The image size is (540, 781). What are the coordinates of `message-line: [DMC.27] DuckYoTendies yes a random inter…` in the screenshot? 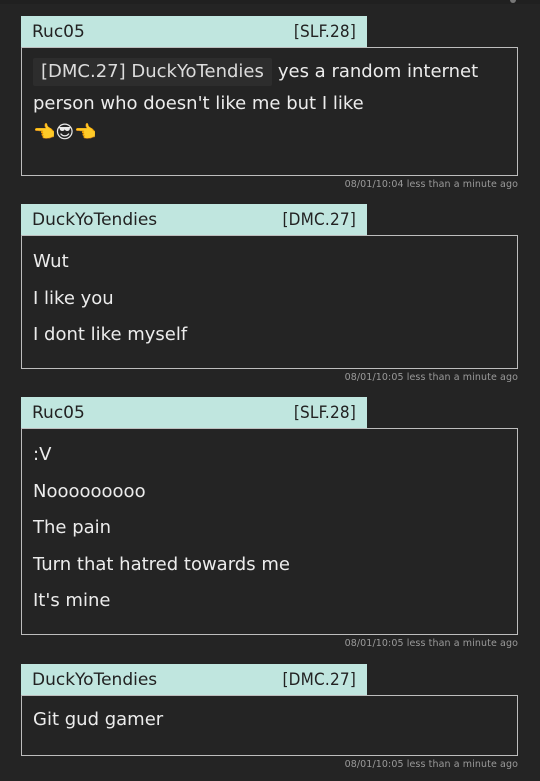 It's located at (269, 72).